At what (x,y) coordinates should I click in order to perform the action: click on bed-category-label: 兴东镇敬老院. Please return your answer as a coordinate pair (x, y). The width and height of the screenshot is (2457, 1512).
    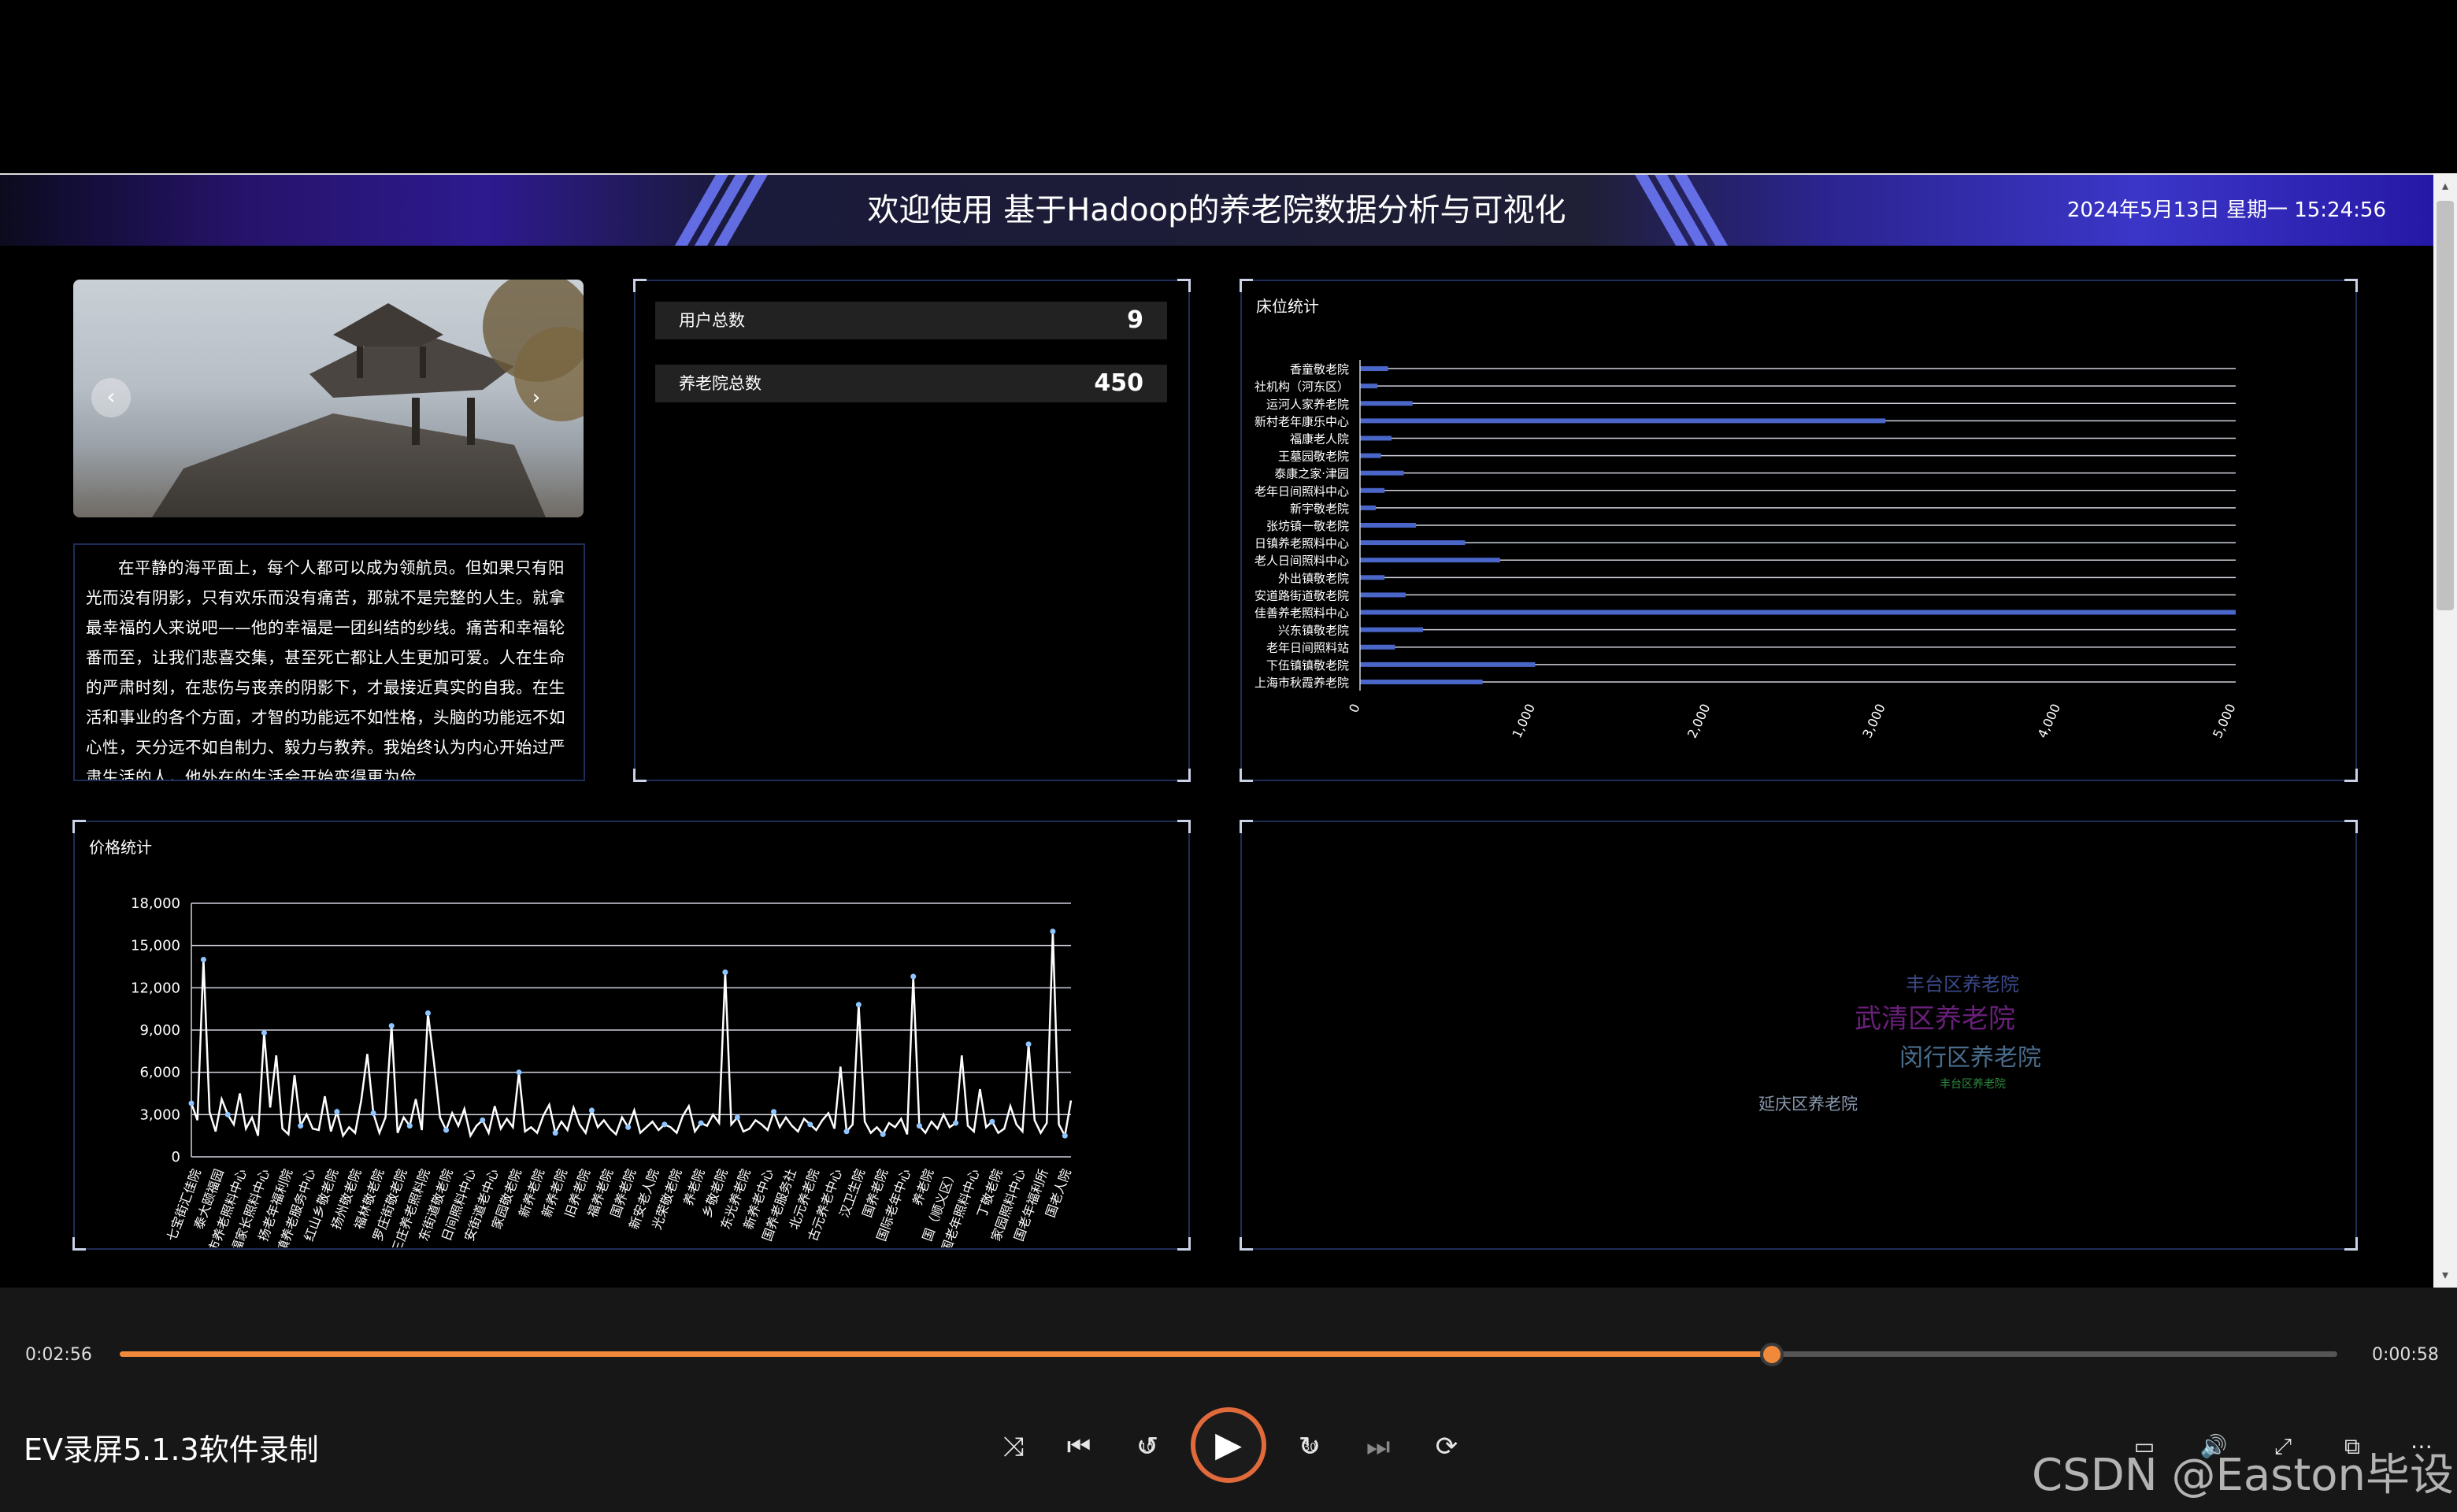
    Looking at the image, I should click on (1313, 631).